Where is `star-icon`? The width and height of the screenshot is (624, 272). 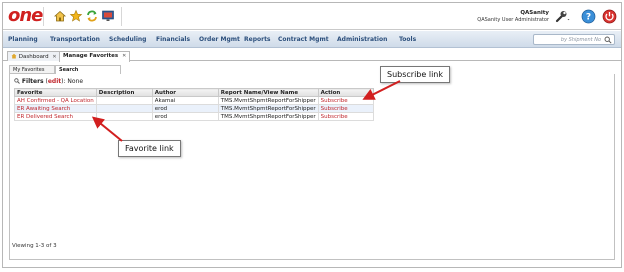 star-icon is located at coordinates (76, 16).